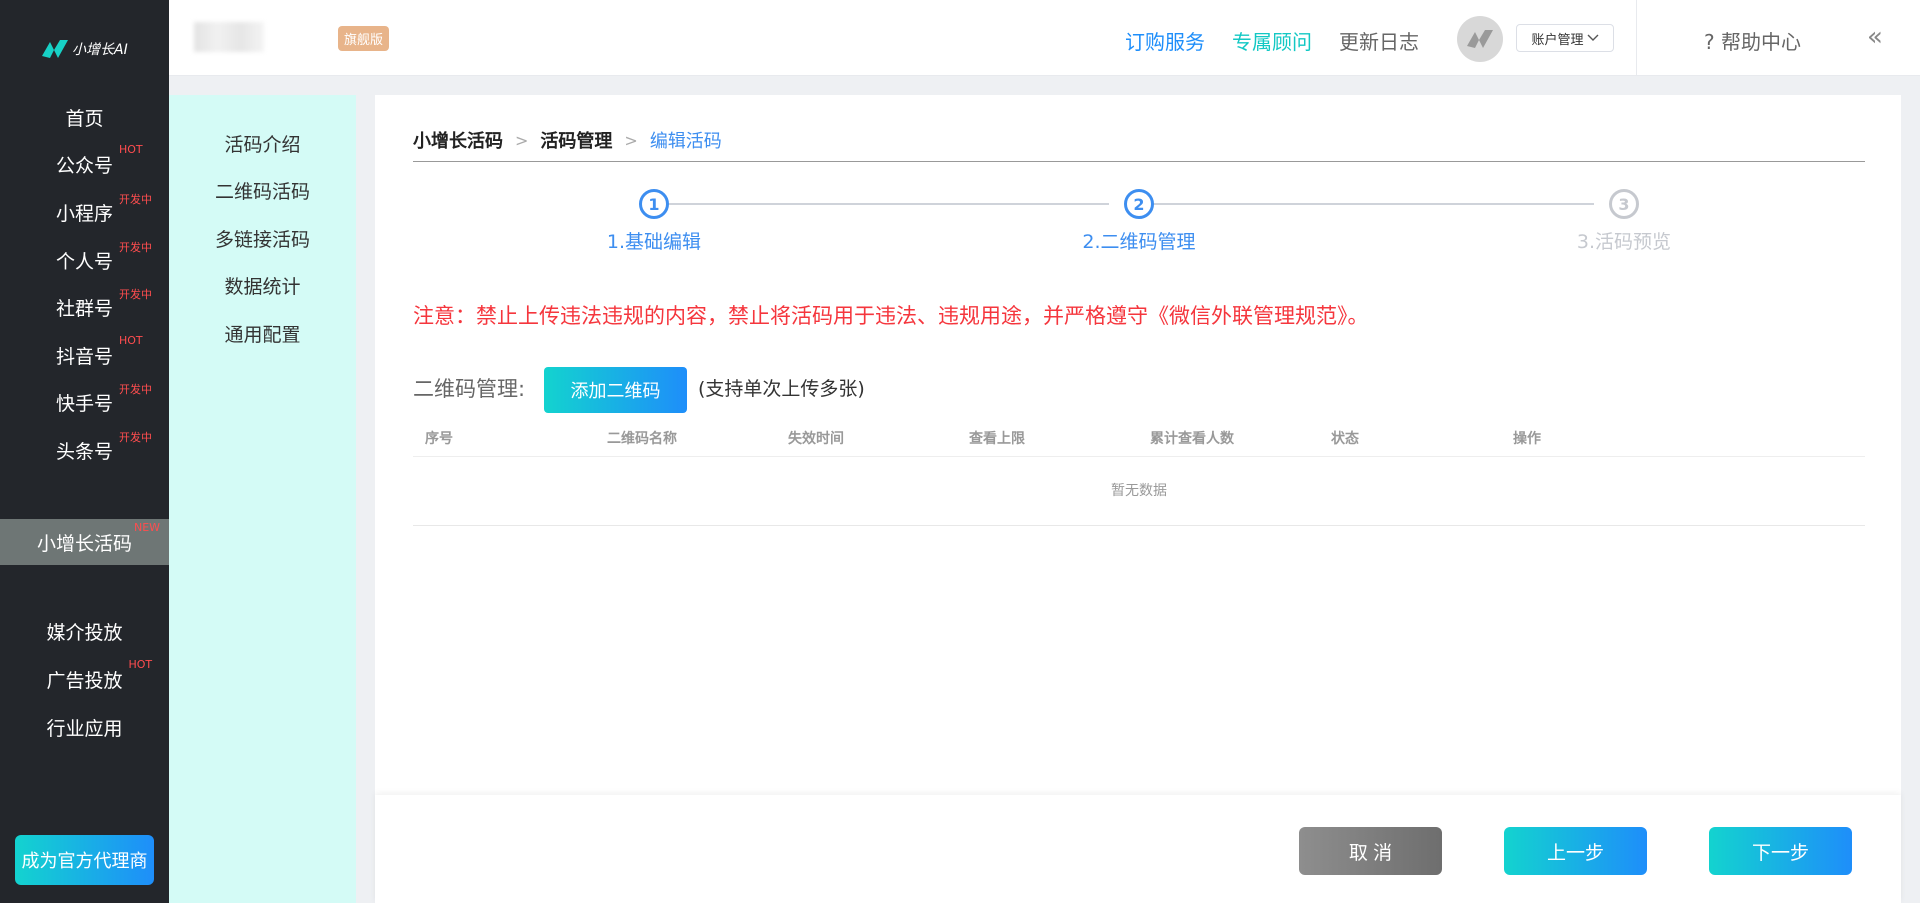 Image resolution: width=1920 pixels, height=903 pixels. I want to click on subnav-item-stats: 数据统计, so click(262, 285).